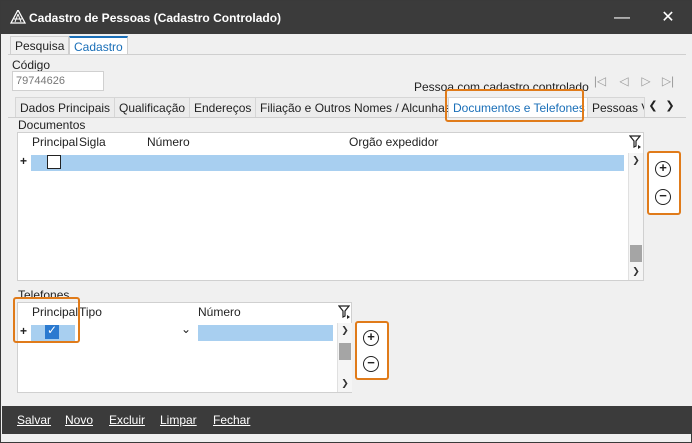 This screenshot has width=692, height=443. I want to click on col-sigla: Sigla, so click(92, 142).